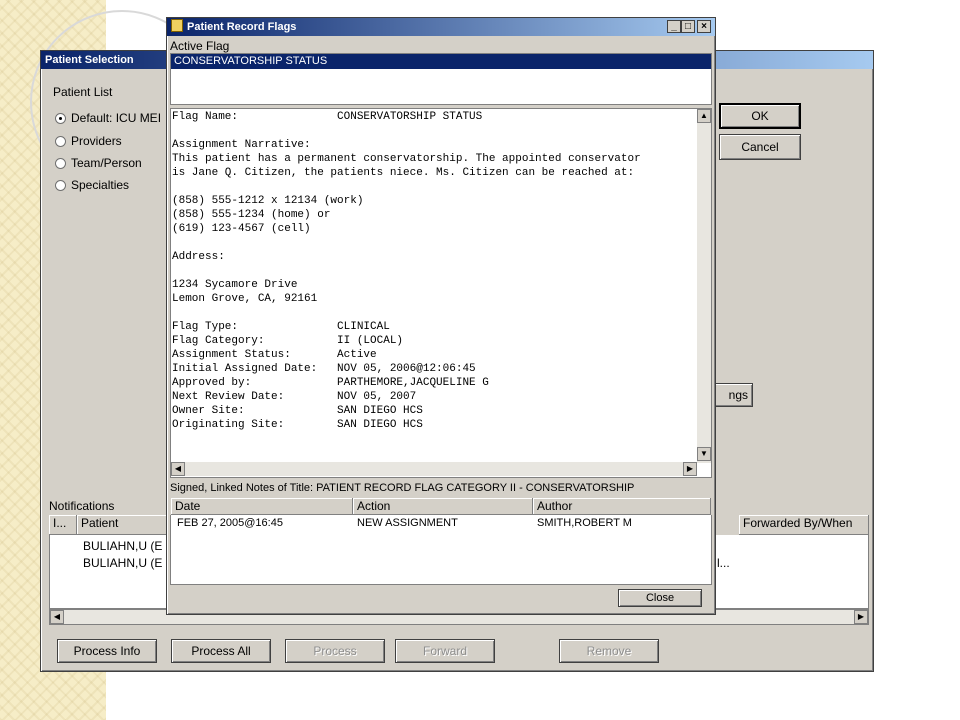  Describe the element at coordinates (609, 651) in the screenshot. I see `remove-button: Remove` at that location.